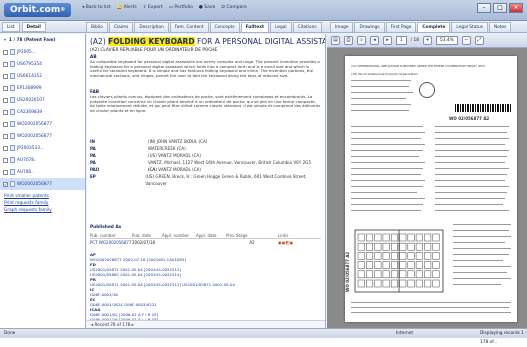 This screenshot has height=347, width=527. I want to click on search-icon: ⌕, so click(361, 40).